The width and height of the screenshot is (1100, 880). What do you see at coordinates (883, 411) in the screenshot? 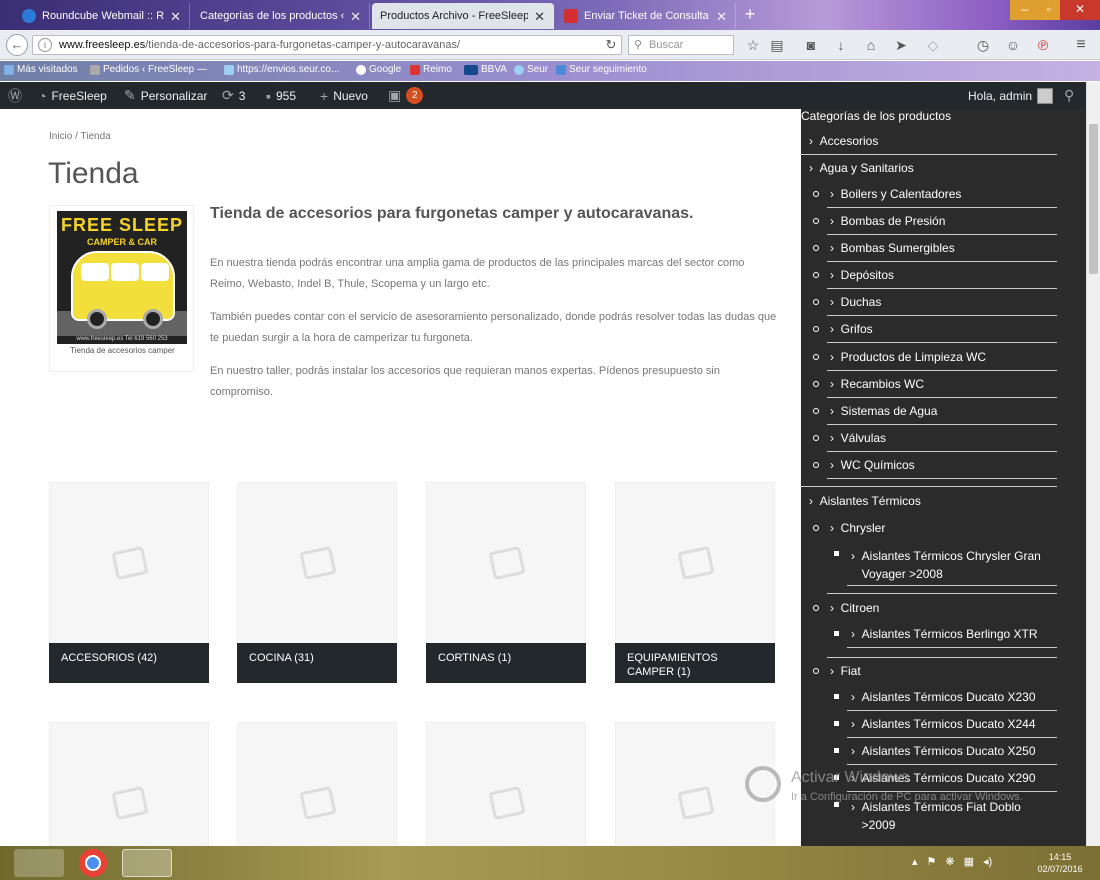
I see `sidebar-item-sistemas-agua: › Sistemas de Agua` at bounding box center [883, 411].